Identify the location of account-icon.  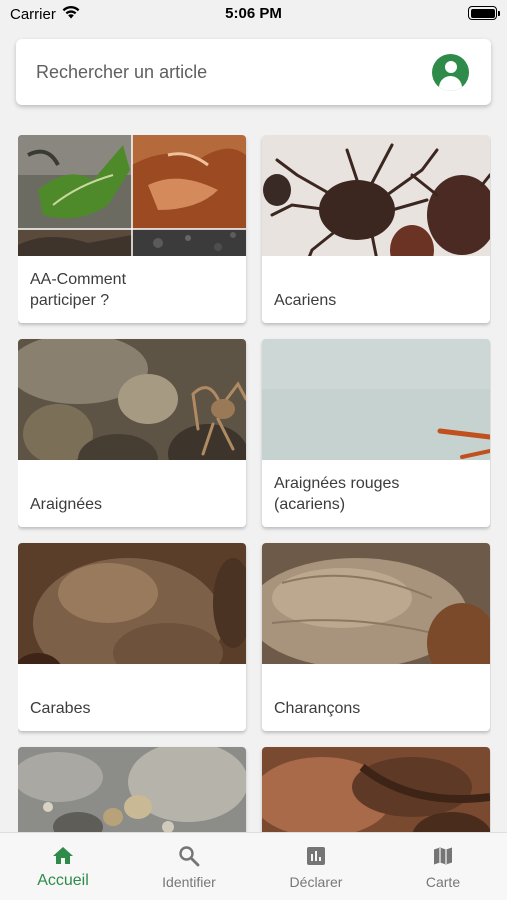
(450, 72).